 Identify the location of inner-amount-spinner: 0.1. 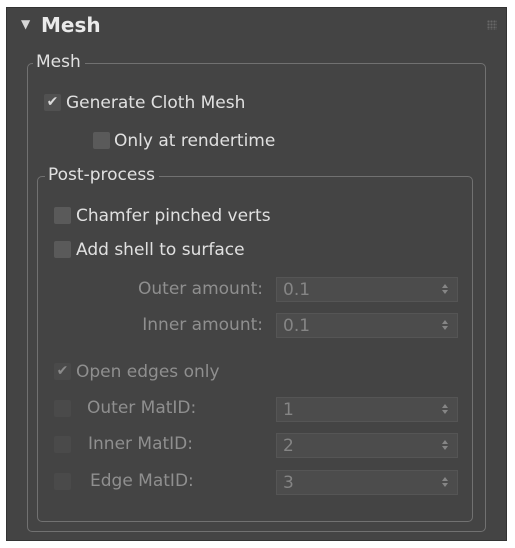
(367, 325).